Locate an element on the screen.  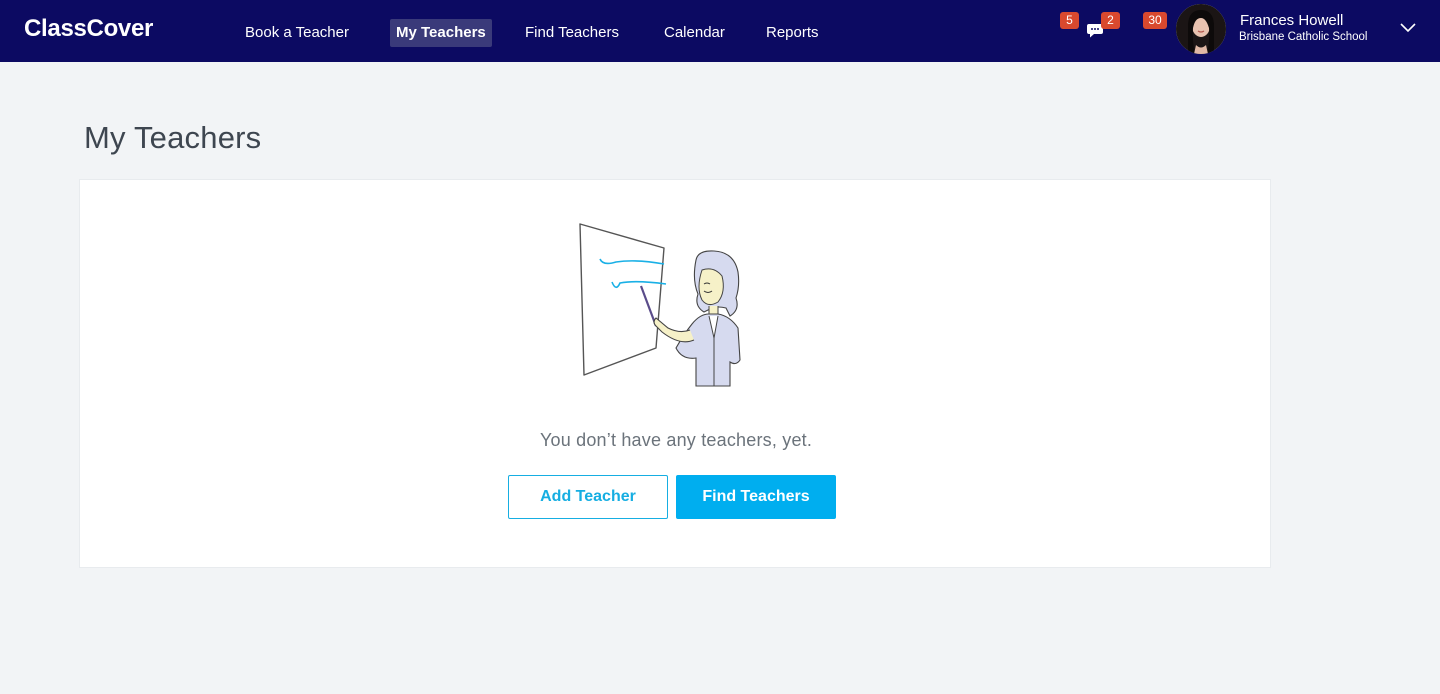
user-avatar-image is located at coordinates (1201, 29).